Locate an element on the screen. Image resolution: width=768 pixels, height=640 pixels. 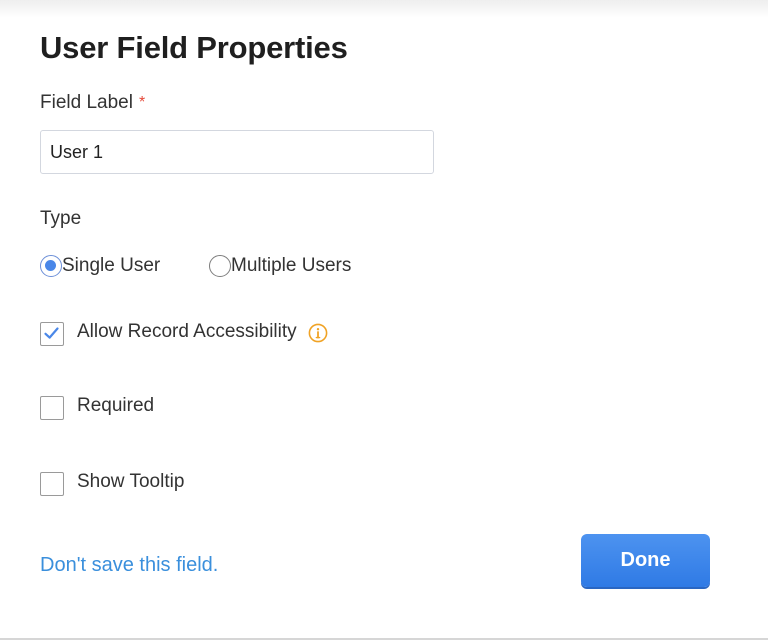
radio-multiple-users: Multiple Users is located at coordinates (280, 266).